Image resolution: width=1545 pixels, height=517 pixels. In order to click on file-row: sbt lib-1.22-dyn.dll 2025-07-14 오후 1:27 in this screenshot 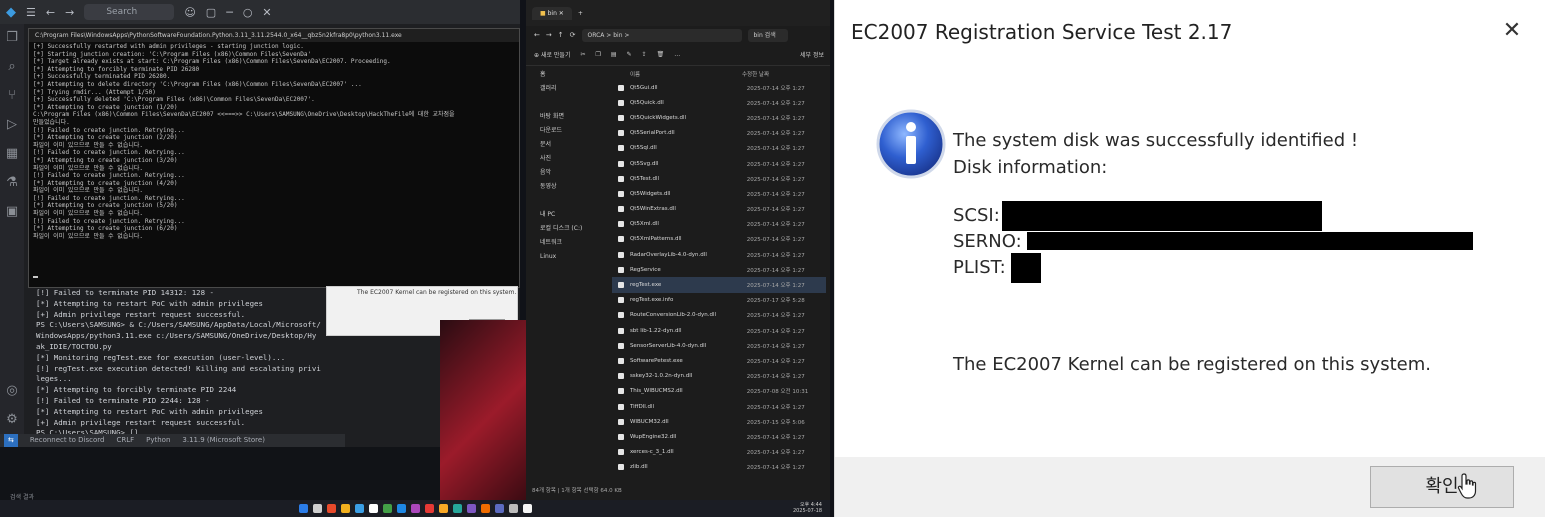, I will do `click(719, 330)`.